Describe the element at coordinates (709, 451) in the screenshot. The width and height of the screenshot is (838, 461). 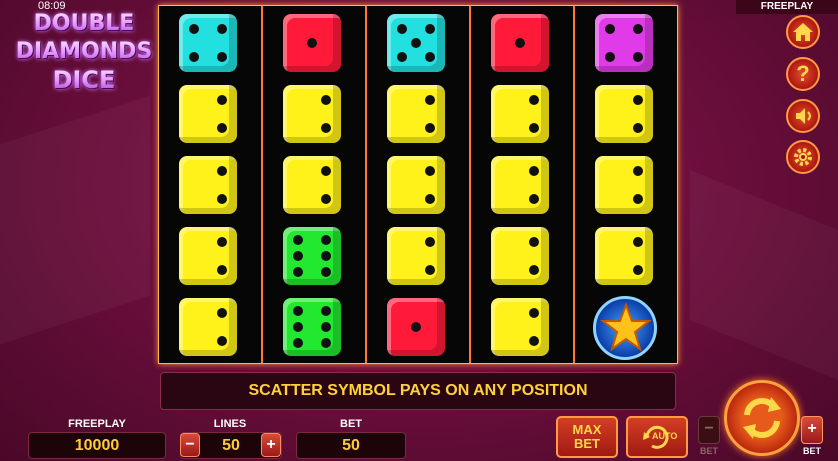
I see `bet-decrease-label: BET` at that location.